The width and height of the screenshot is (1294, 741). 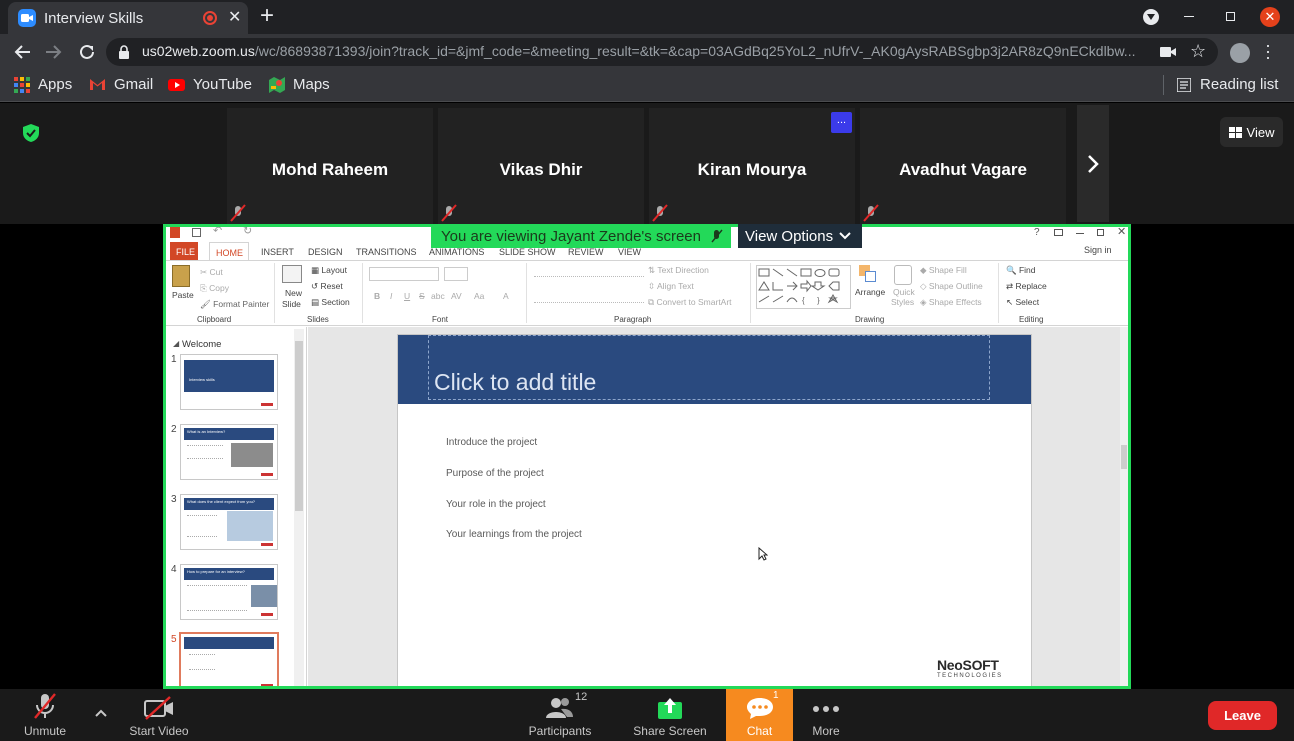 I want to click on browser-menu-icon: · · ·, so click(x=1268, y=51).